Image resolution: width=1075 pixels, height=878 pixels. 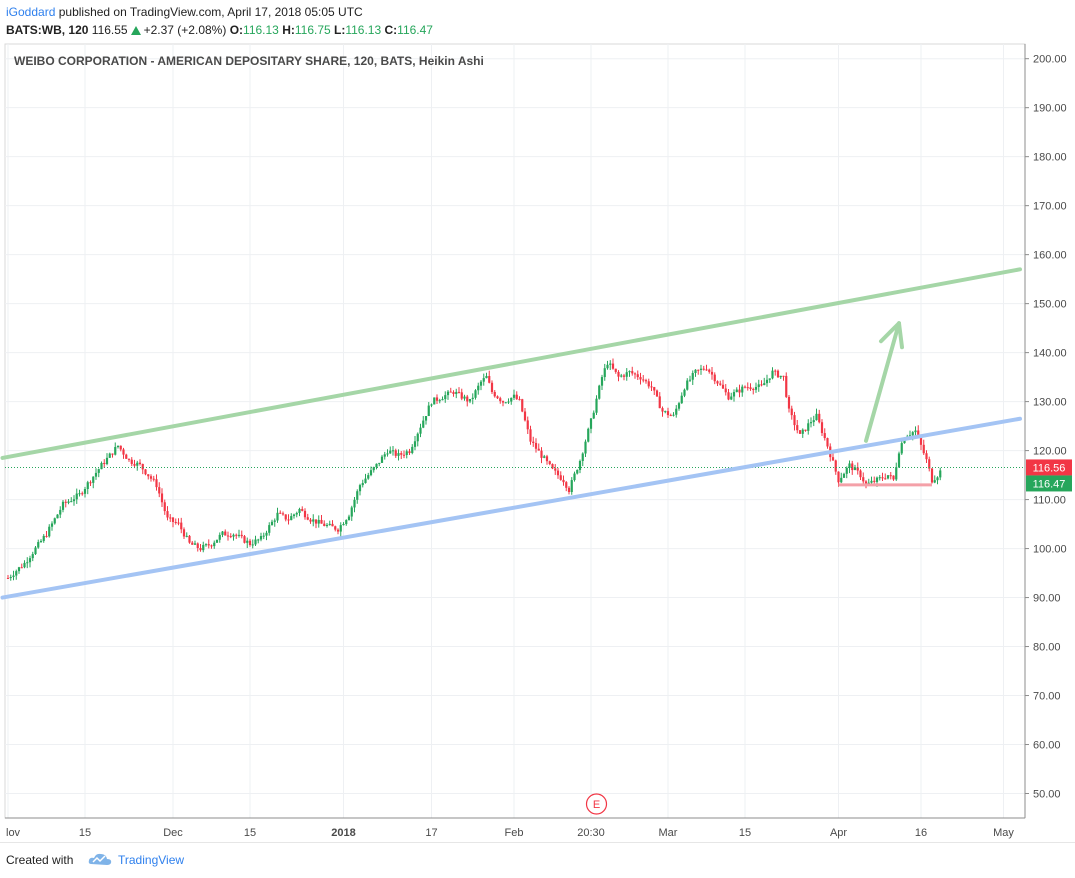 I want to click on author-link: iGoddard, so click(x=30, y=12).